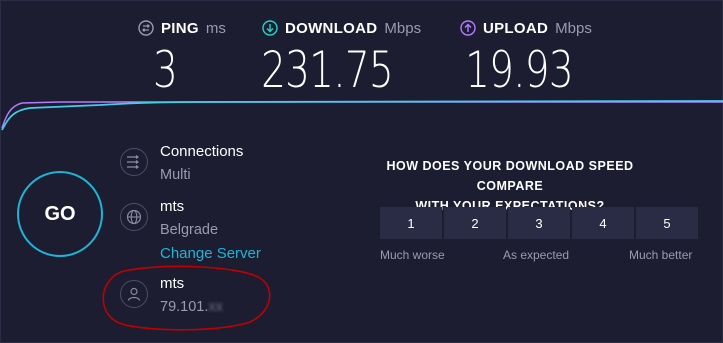 The height and width of the screenshot is (343, 723). I want to click on server-location: Belgrade, so click(189, 230).